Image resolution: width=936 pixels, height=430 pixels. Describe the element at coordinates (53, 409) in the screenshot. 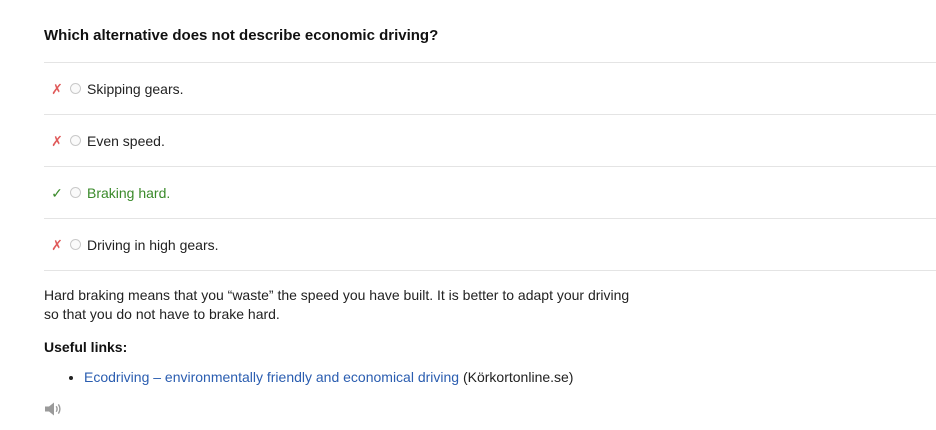

I see `speaker-icon` at that location.